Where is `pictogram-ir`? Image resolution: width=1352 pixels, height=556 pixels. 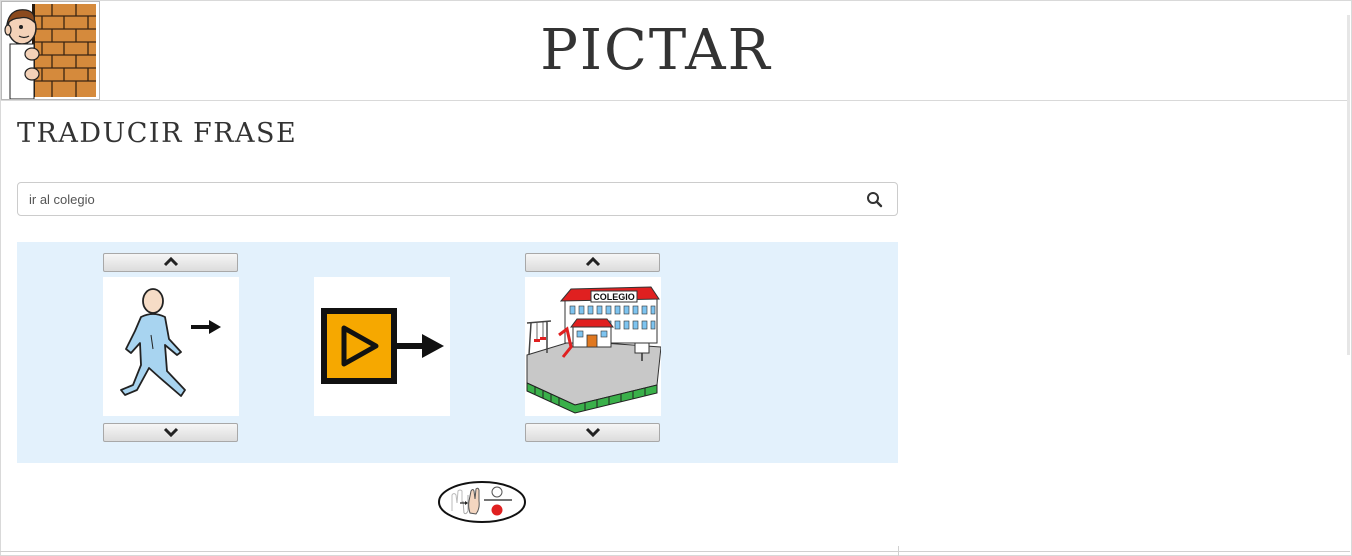
pictogram-ir is located at coordinates (171, 346).